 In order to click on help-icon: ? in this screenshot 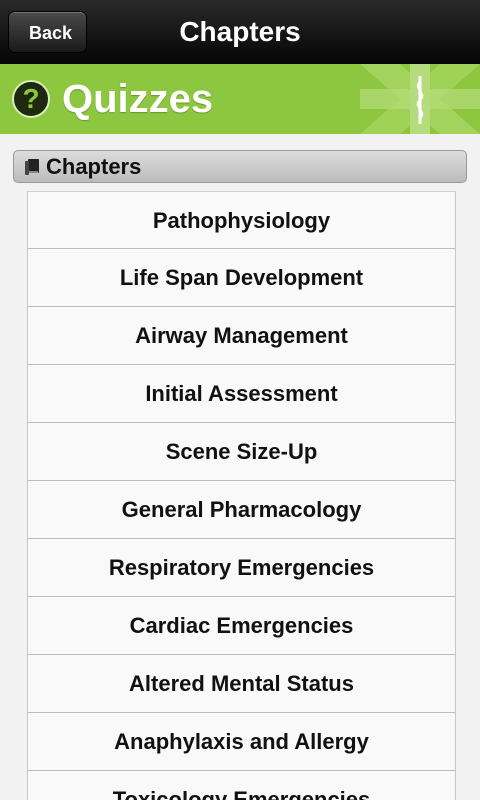, I will do `click(31, 99)`.